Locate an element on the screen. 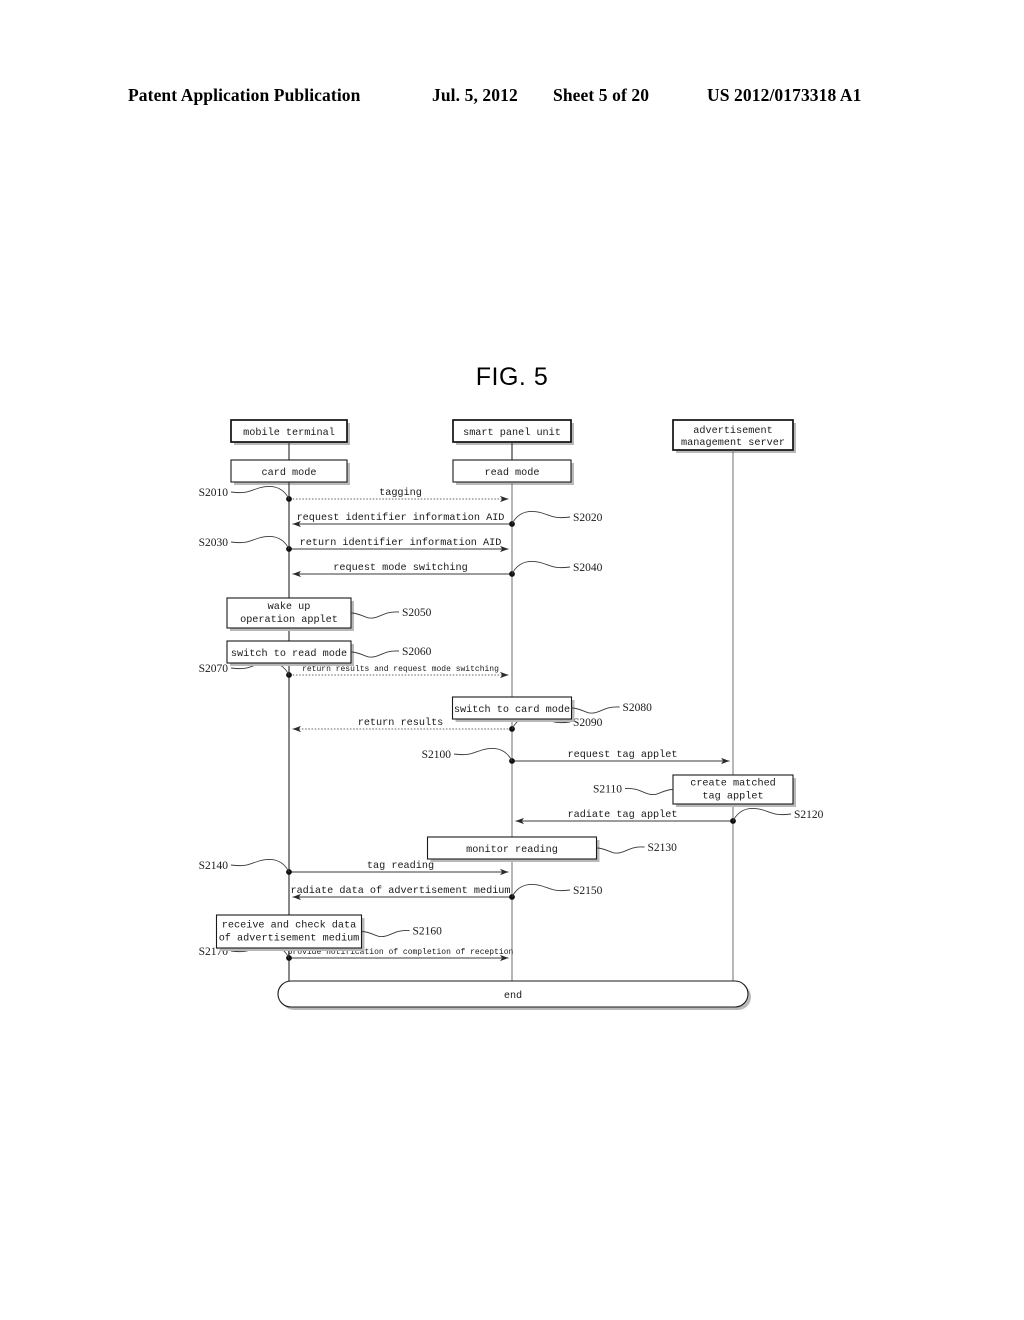 The height and width of the screenshot is (1320, 1024). step-number: S2010 is located at coordinates (214, 493).